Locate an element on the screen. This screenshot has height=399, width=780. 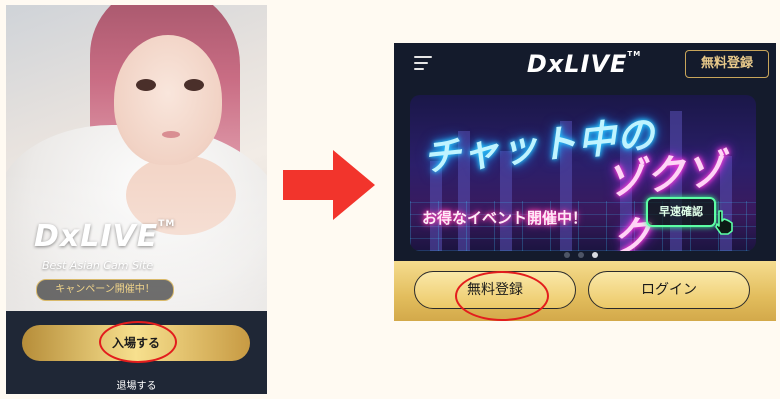
carousel-dot-active is located at coordinates (595, 255).